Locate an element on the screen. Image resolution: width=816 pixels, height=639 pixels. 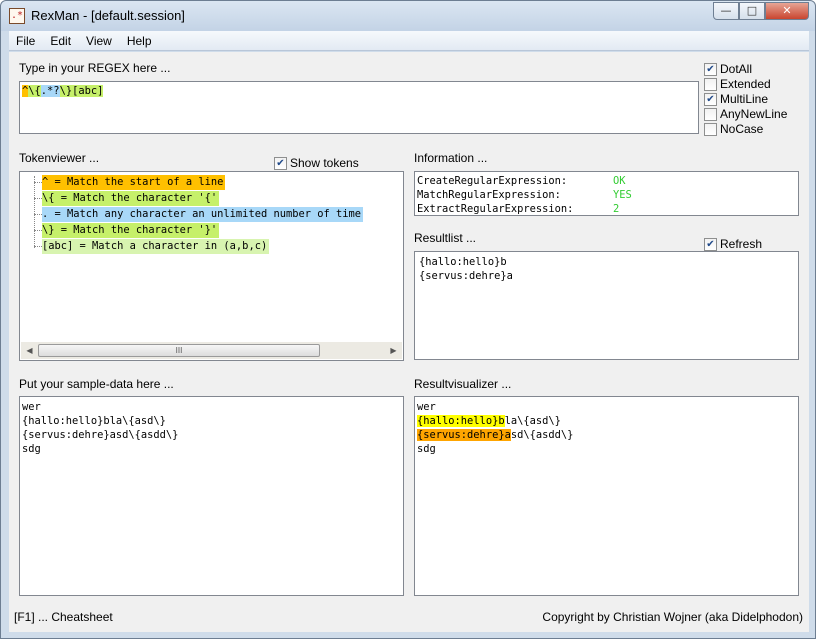
regex-text: ^\{.*?\}[abc] is located at coordinates (63, 91).